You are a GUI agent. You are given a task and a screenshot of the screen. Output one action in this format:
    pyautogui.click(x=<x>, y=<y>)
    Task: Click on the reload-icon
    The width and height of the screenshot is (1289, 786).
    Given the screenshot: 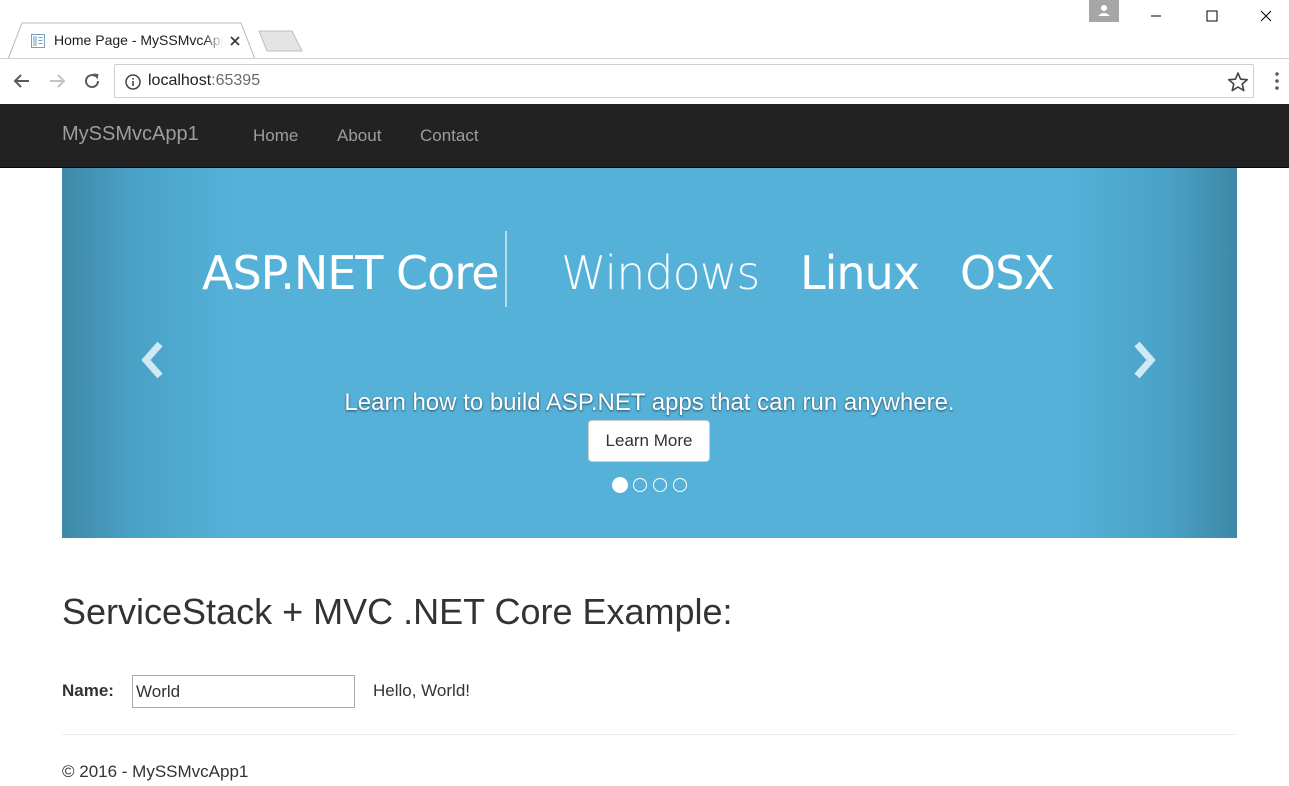 What is the action you would take?
    pyautogui.click(x=92, y=81)
    